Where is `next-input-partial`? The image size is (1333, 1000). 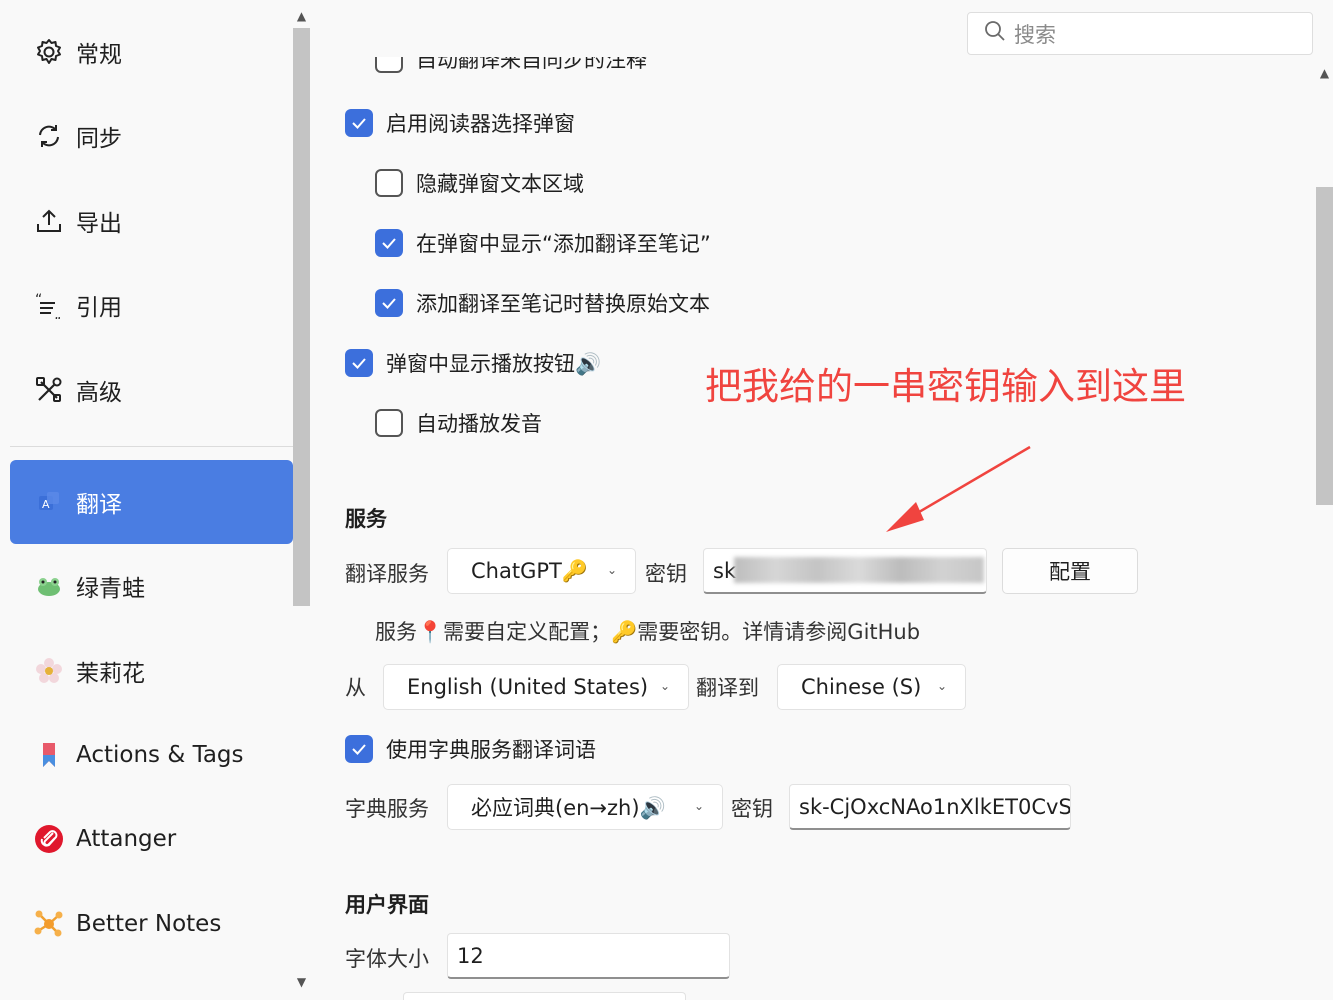
next-input-partial is located at coordinates (544, 996).